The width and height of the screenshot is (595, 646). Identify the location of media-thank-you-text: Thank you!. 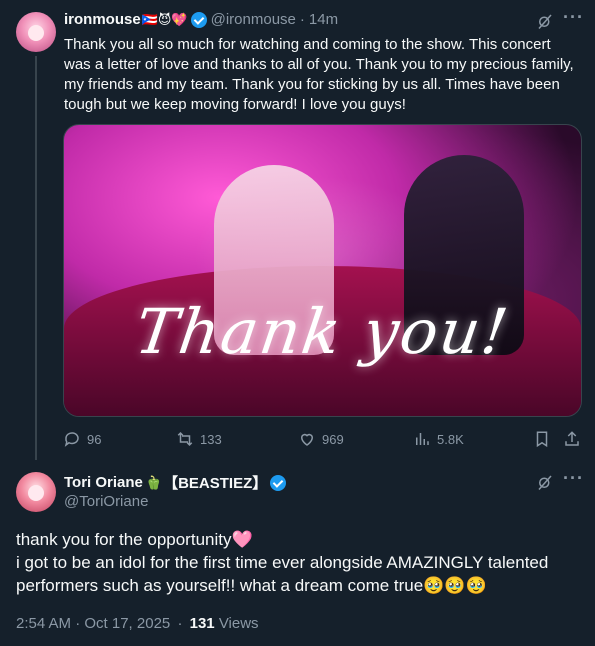
(322, 331).